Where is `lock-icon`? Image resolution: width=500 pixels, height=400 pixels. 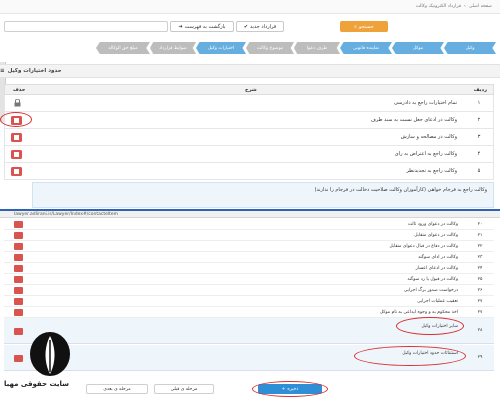 lock-icon is located at coordinates (17, 103).